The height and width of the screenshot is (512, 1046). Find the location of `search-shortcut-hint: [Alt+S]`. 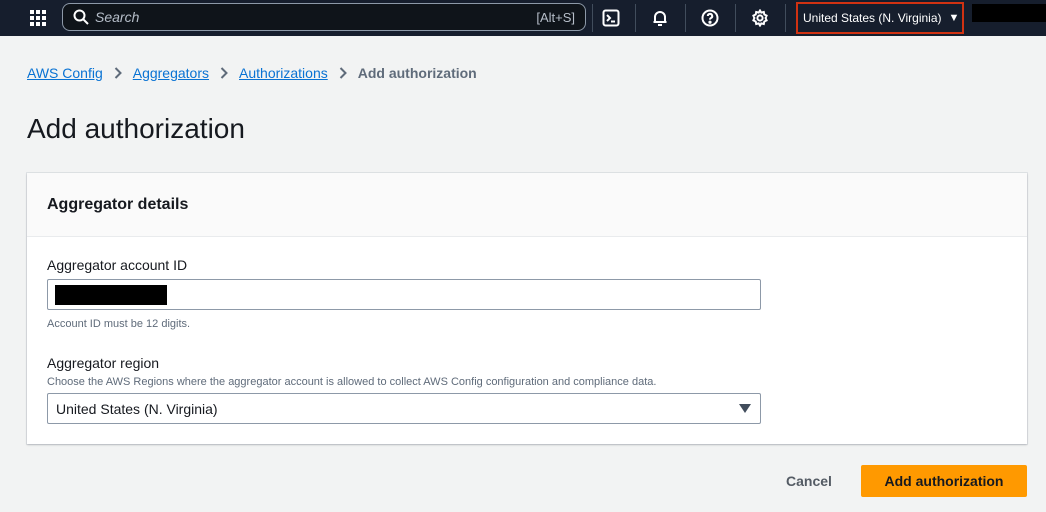

search-shortcut-hint: [Alt+S] is located at coordinates (555, 17).